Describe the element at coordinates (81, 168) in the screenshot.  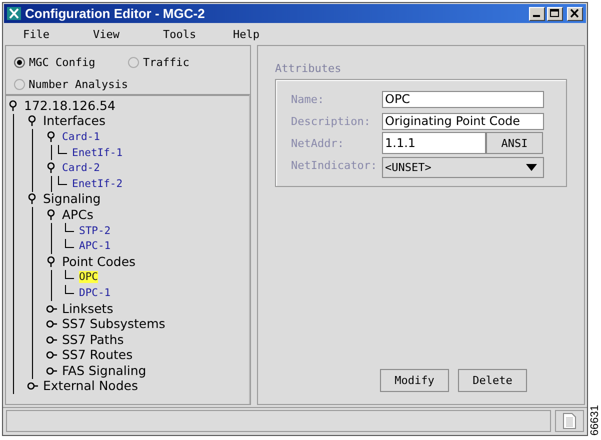
I see `tree-item: Card-2` at that location.